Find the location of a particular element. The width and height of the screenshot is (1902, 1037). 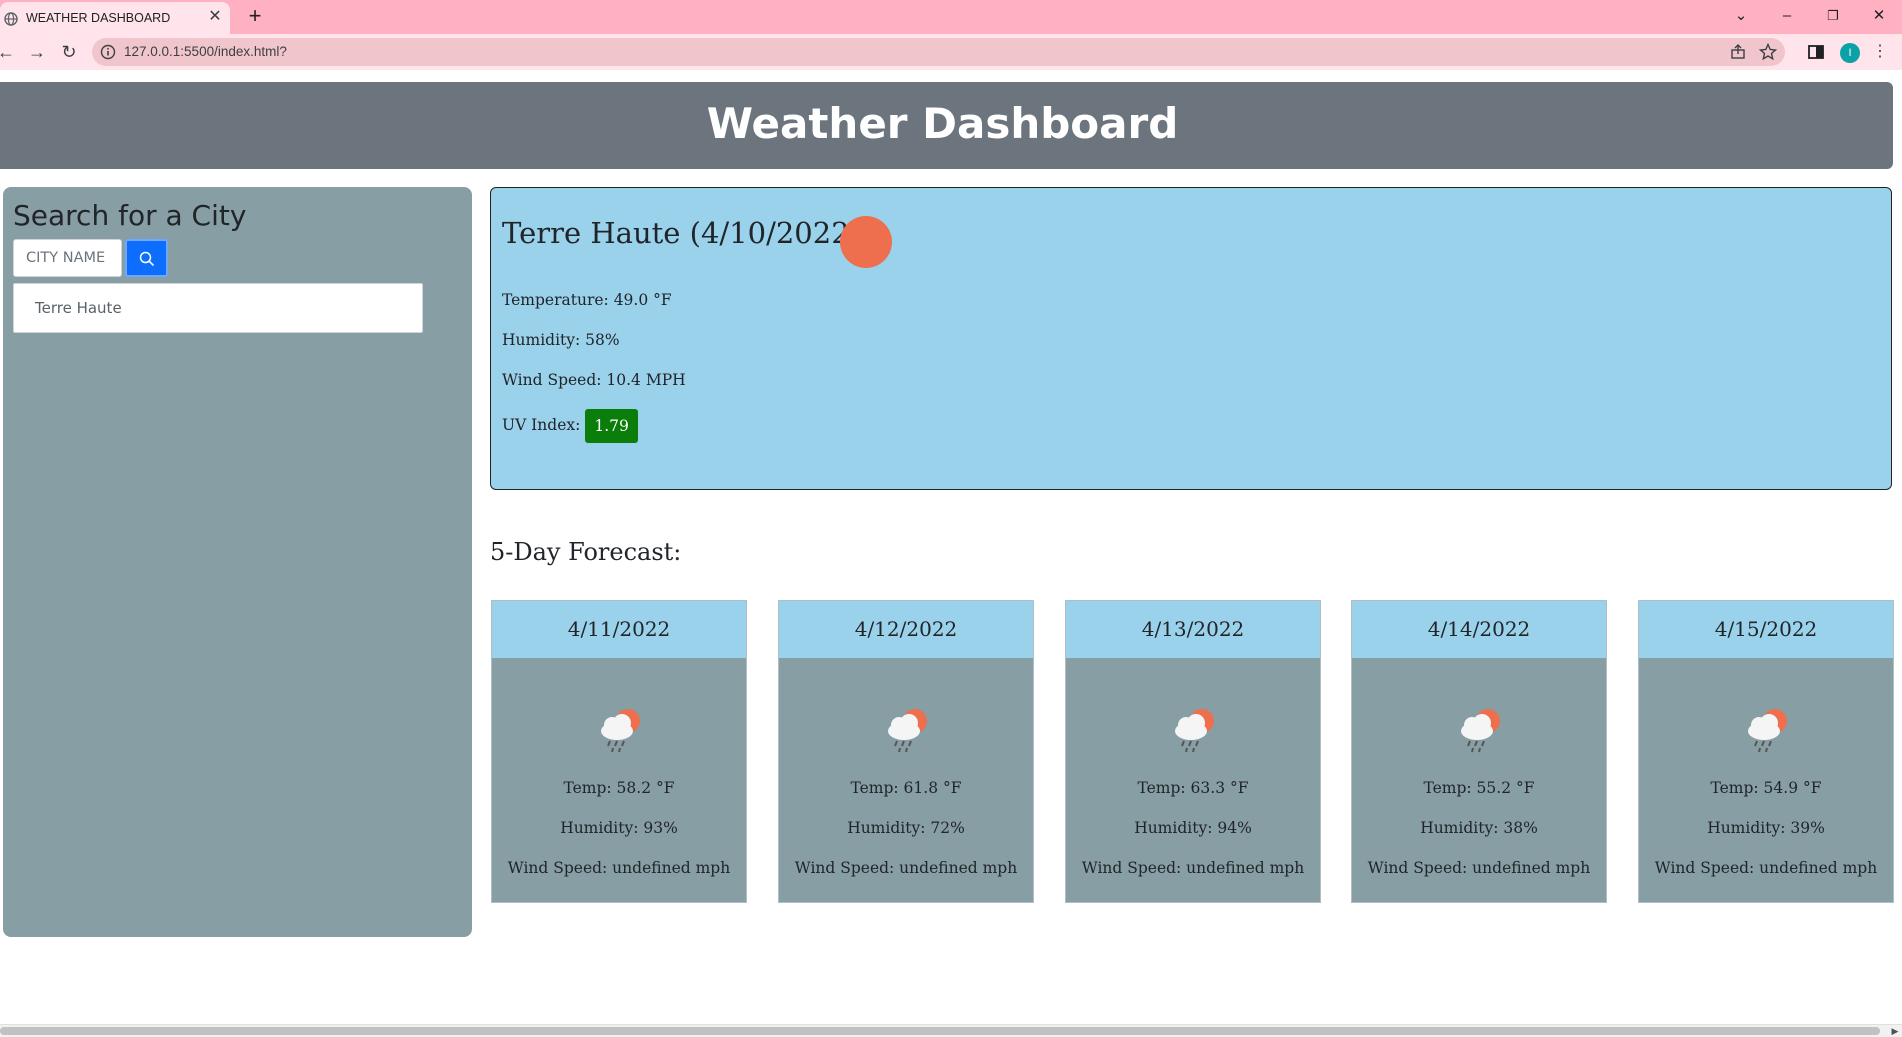

forecast-date: 4/12/2022 is located at coordinates (906, 629).